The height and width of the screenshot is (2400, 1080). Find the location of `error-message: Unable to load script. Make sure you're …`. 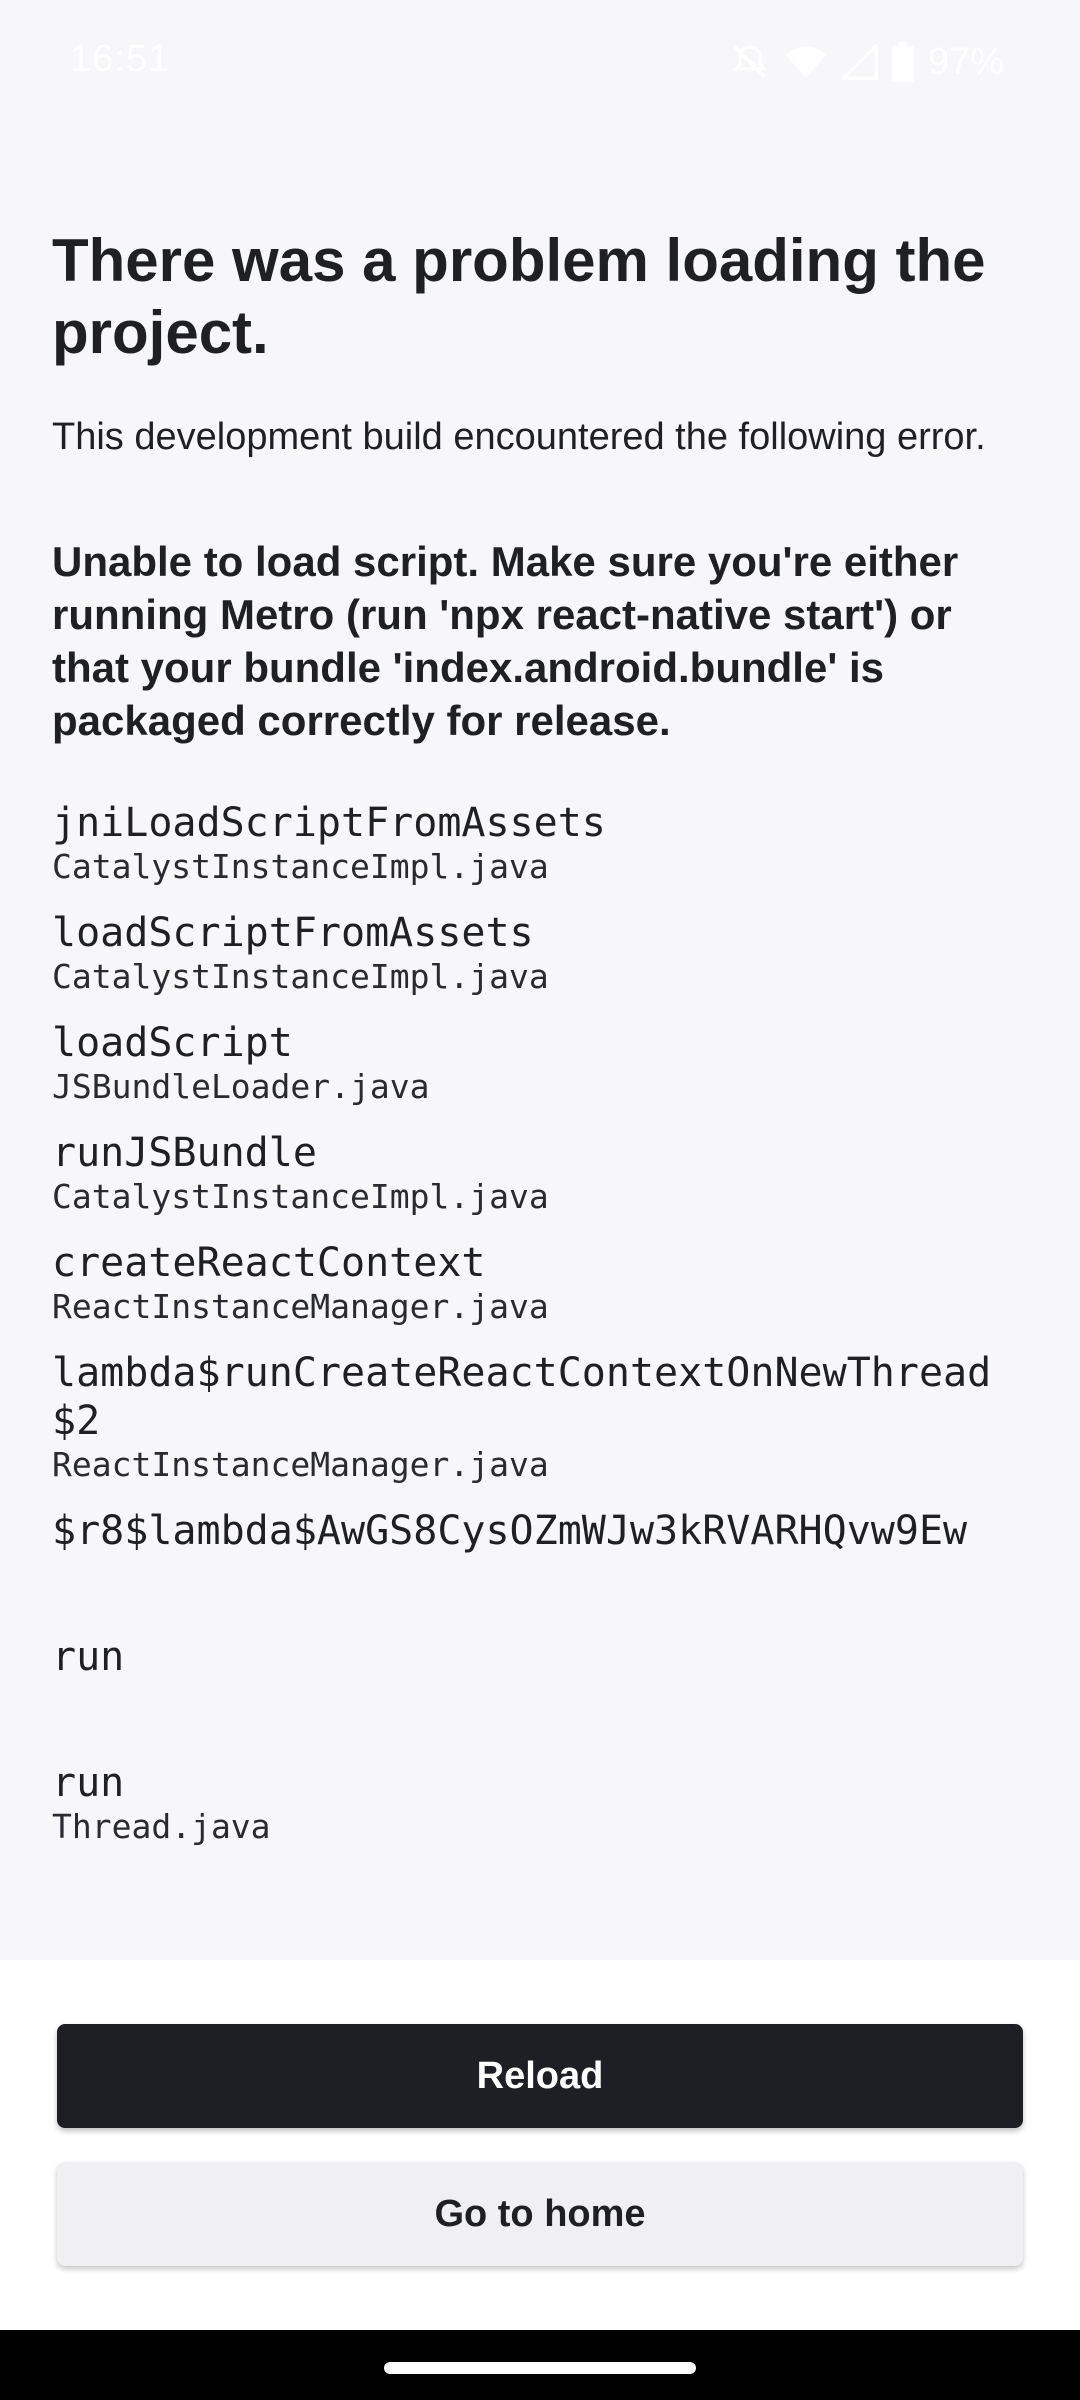

error-message: Unable to load script. Make sure you're … is located at coordinates (505, 641).